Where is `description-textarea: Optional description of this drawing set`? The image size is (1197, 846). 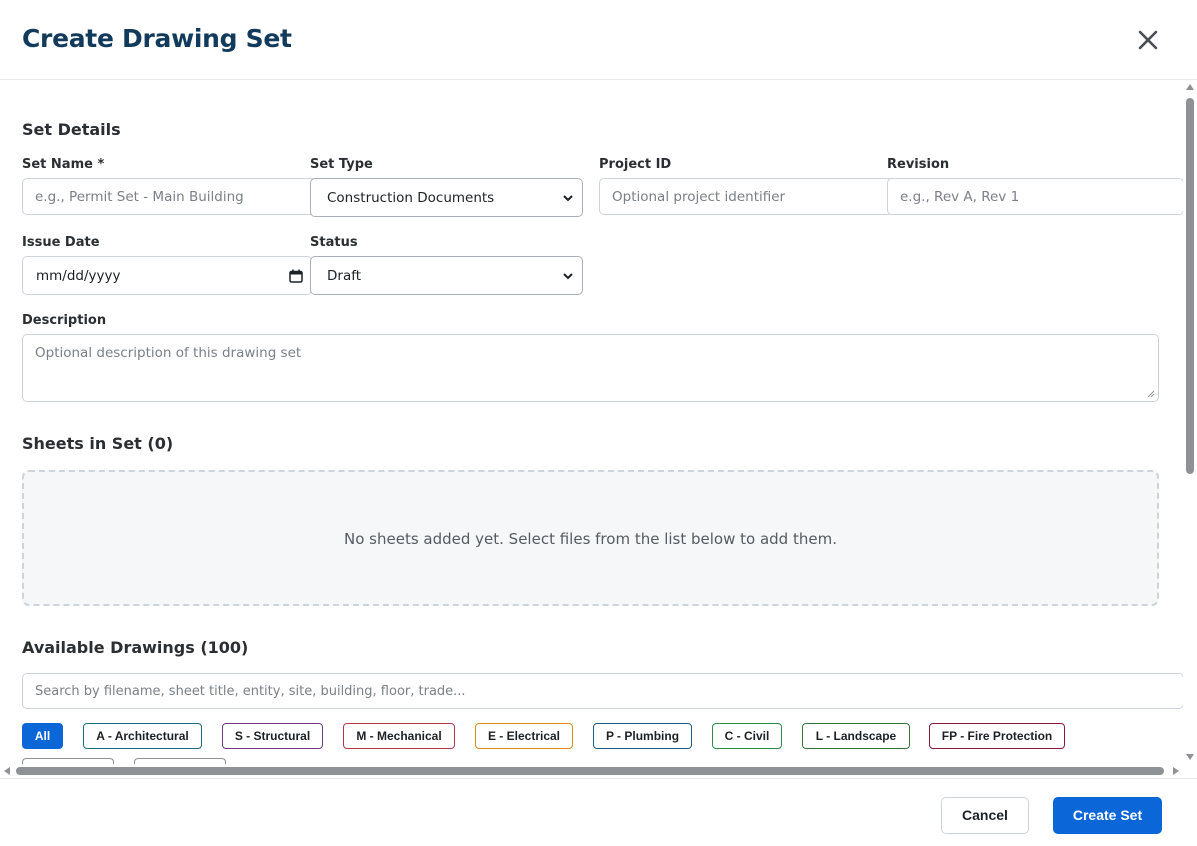
description-textarea: Optional description of this drawing set is located at coordinates (590, 368).